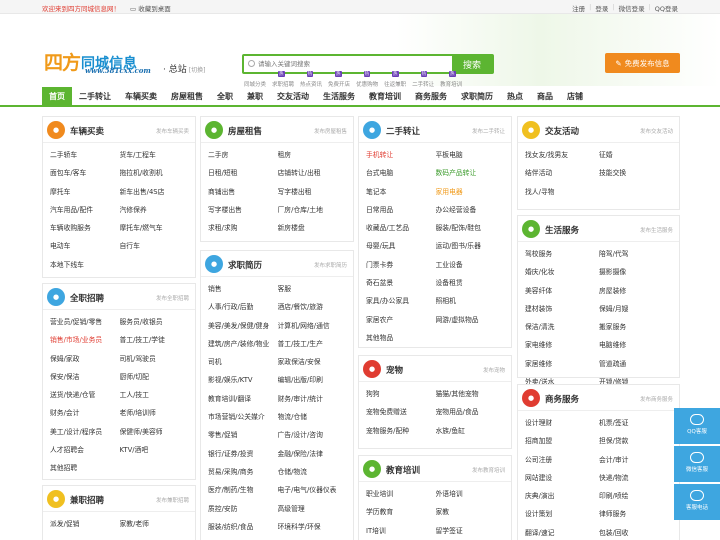 Image resolution: width=720 pixels, height=540 pixels. I want to click on category-link: 店铺转让/出租, so click(313, 173).